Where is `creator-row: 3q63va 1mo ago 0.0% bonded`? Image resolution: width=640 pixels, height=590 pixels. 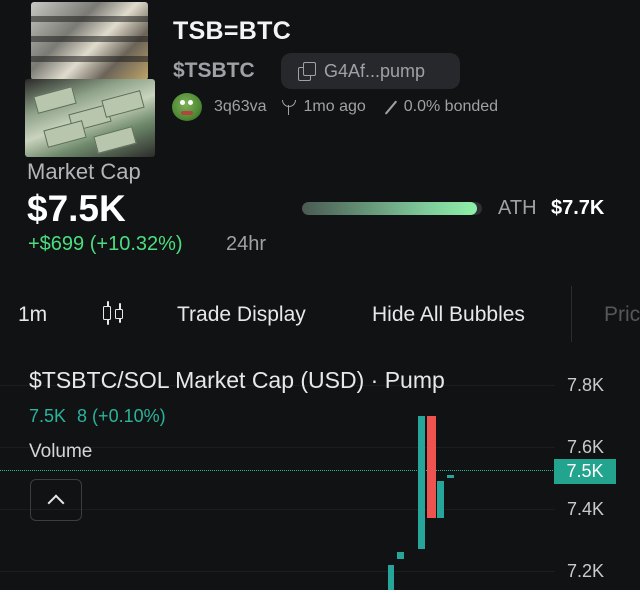 creator-row: 3q63va 1mo ago 0.0% bonded is located at coordinates (335, 107).